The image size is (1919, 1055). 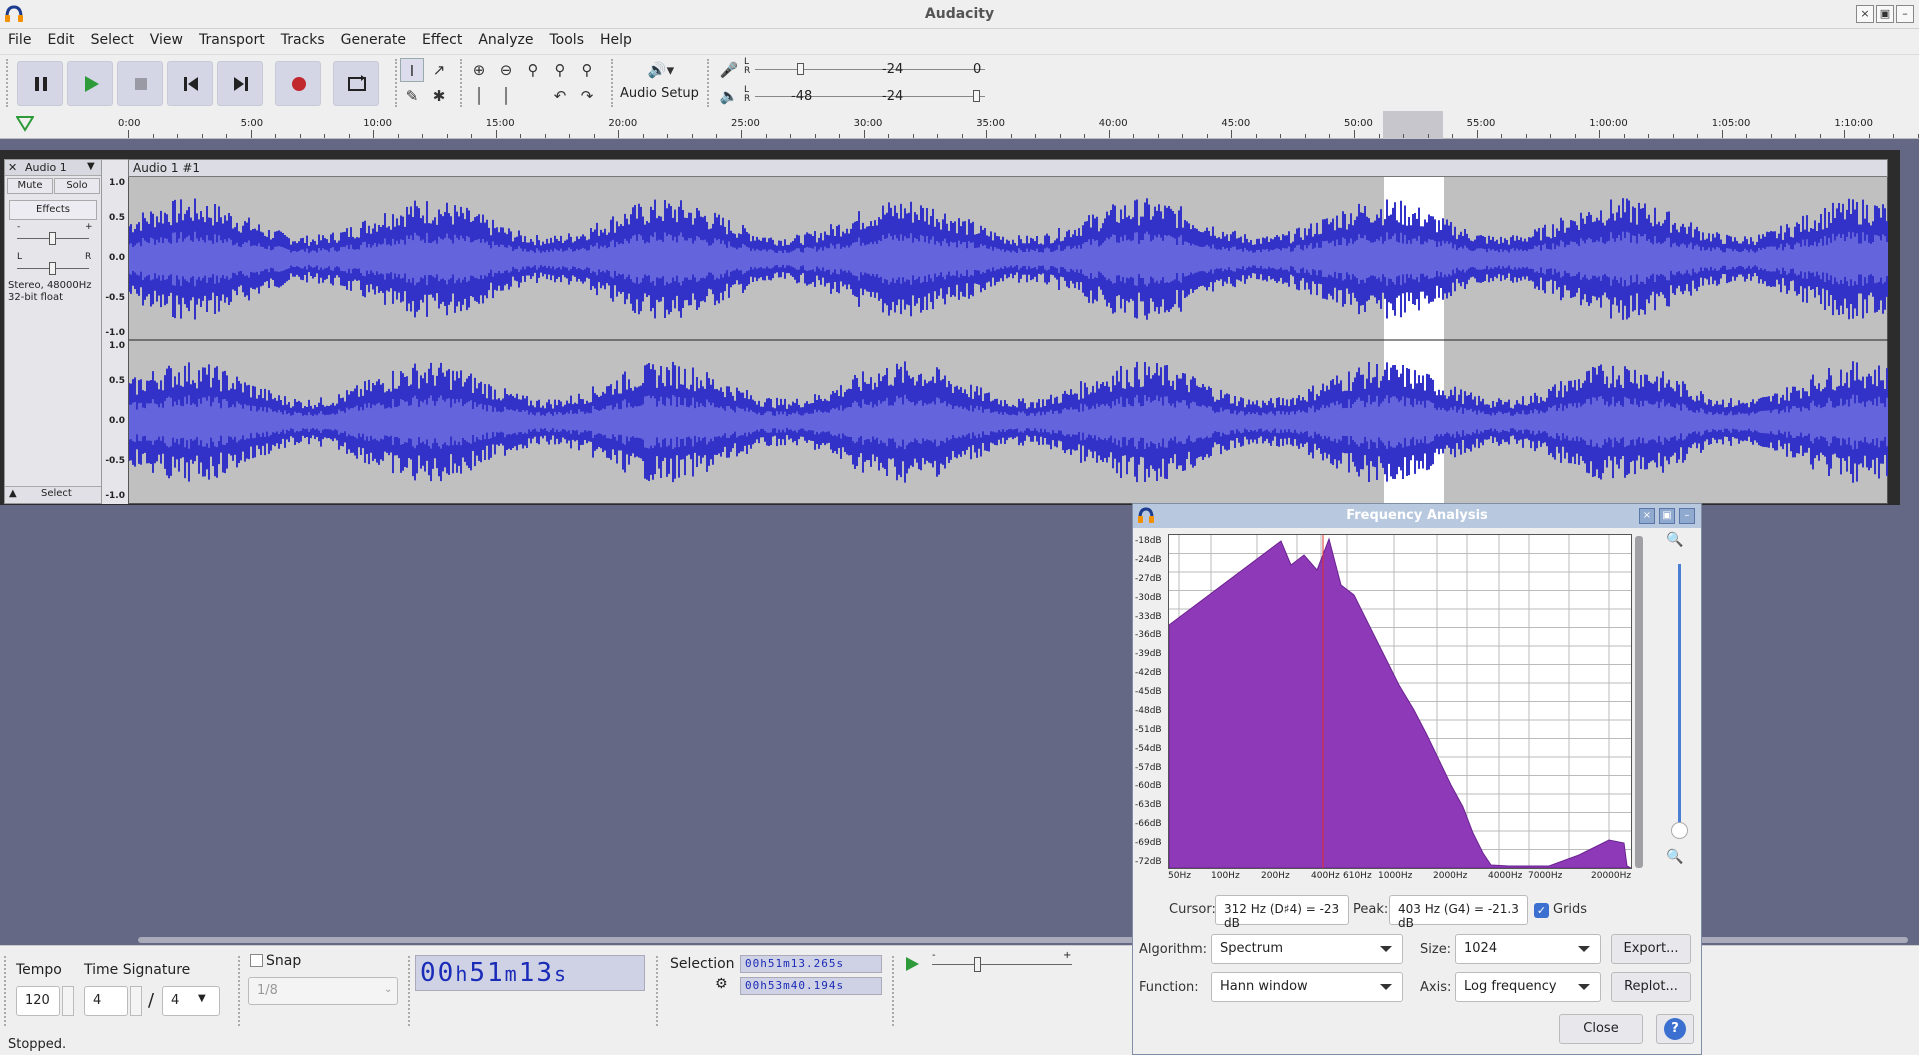 I want to click on zoom-in-icon: 🔍, so click(x=1674, y=540).